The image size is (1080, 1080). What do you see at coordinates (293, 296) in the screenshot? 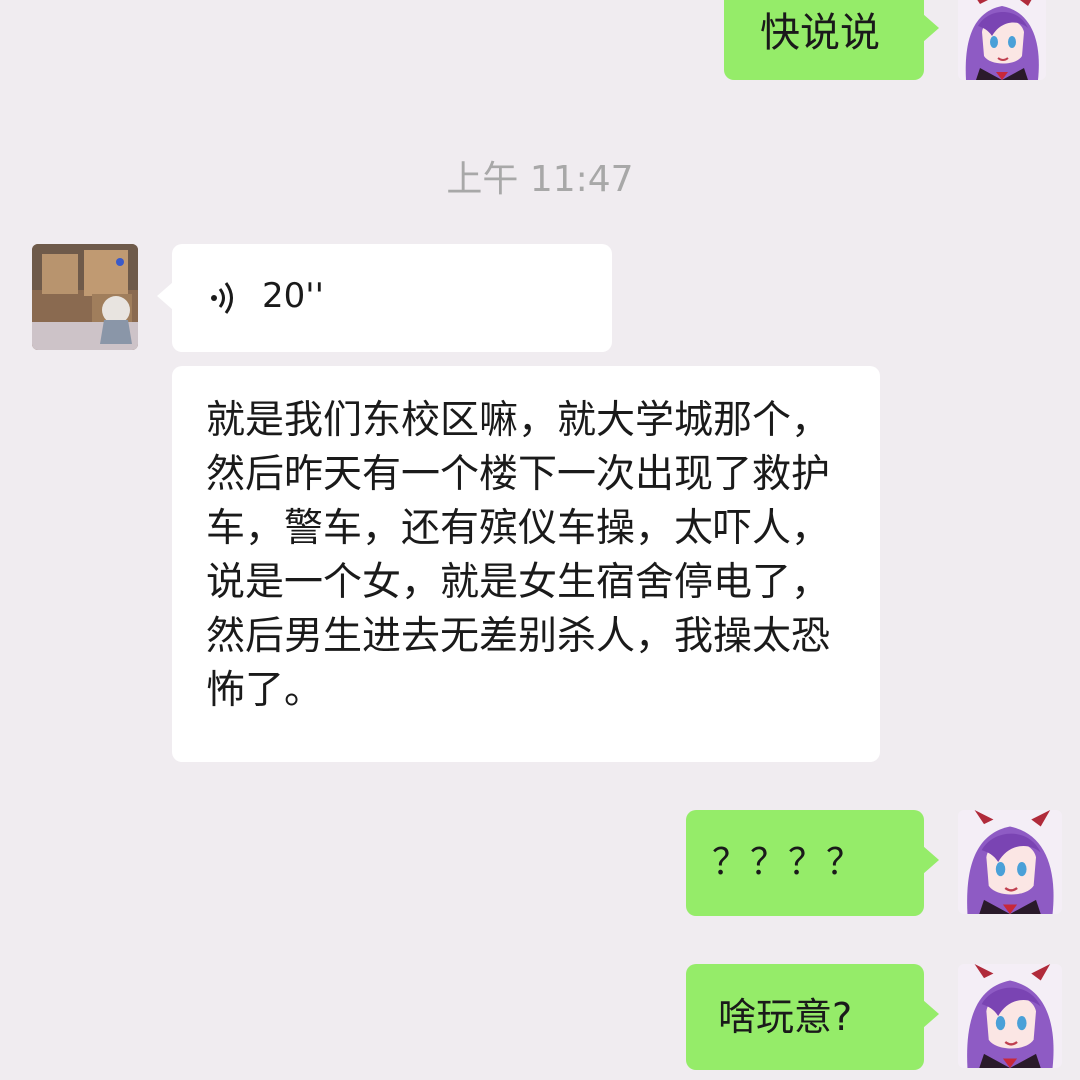
I see `voice-duration: 20''` at bounding box center [293, 296].